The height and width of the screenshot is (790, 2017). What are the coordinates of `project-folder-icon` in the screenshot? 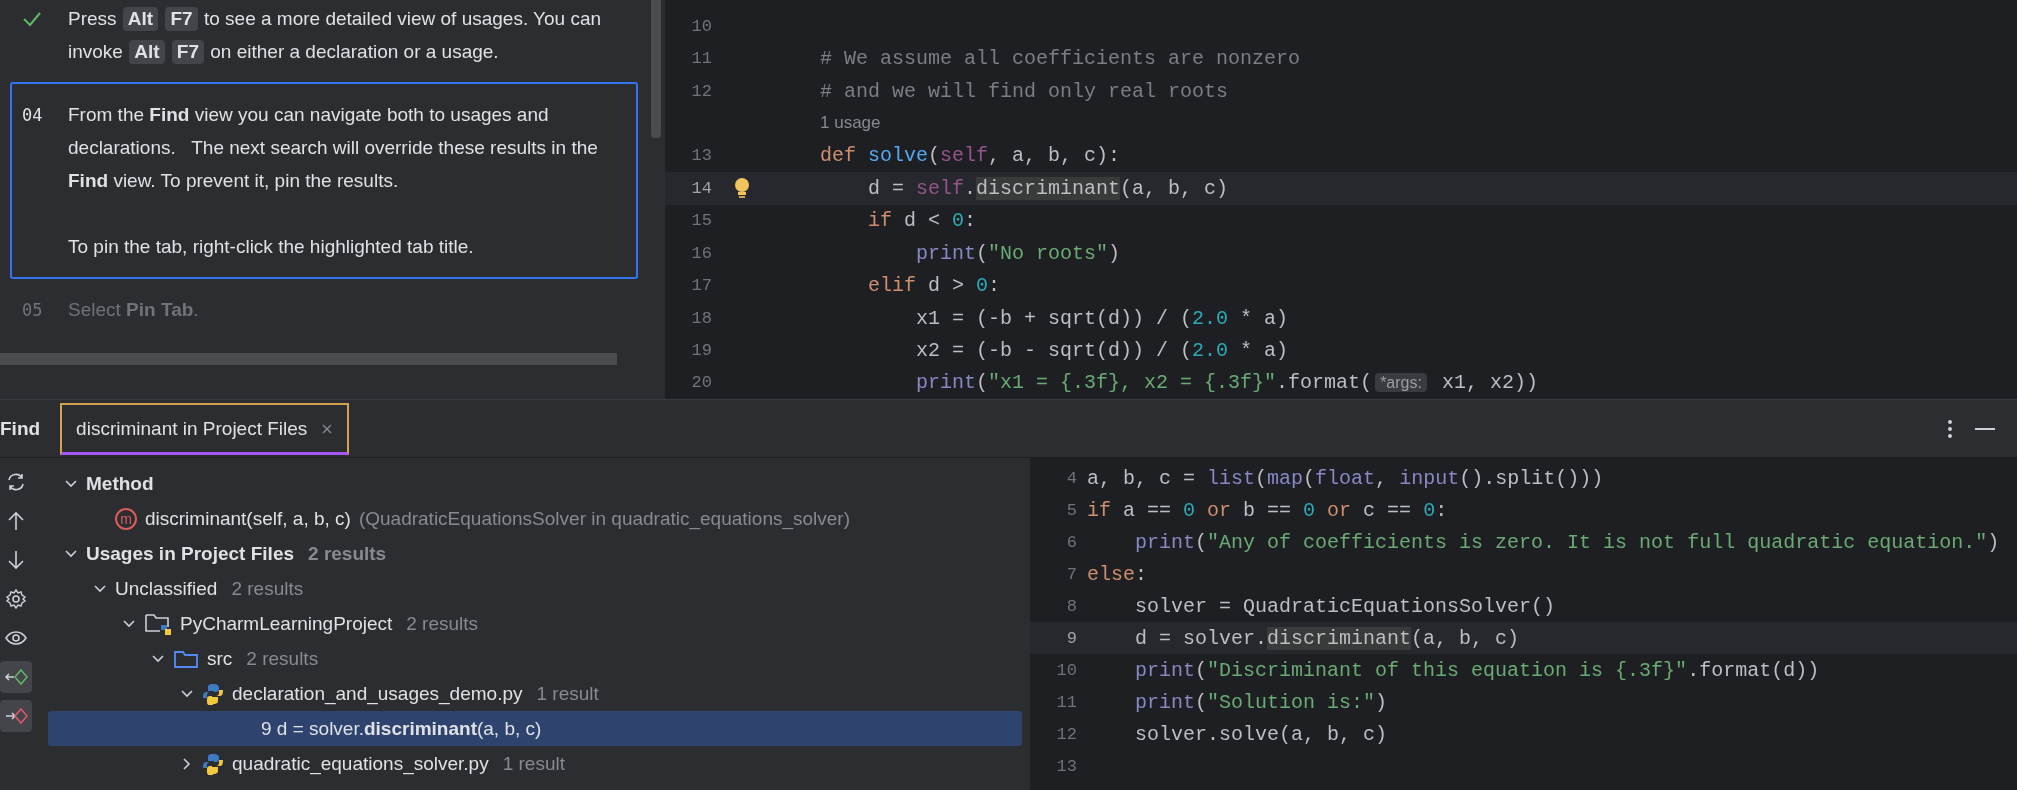 It's located at (158, 623).